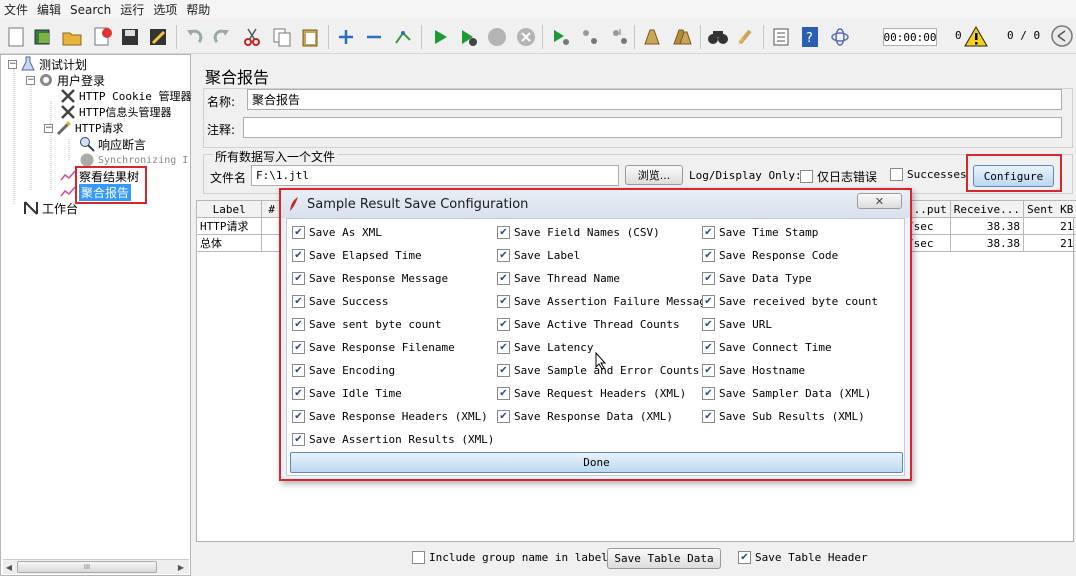 The height and width of the screenshot is (576, 1076). I want to click on tree-horizontal-scrollbar: ◀ III ▶, so click(96, 566).